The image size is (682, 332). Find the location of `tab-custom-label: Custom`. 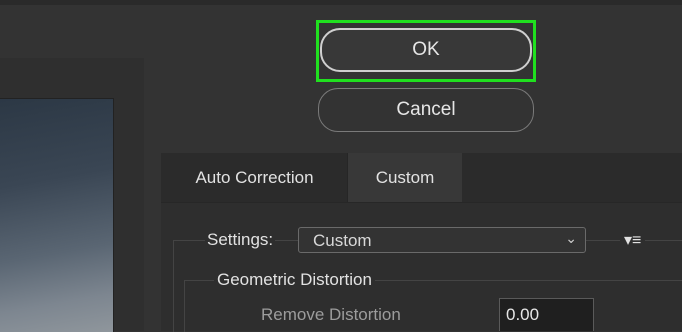

tab-custom-label: Custom is located at coordinates (405, 177).